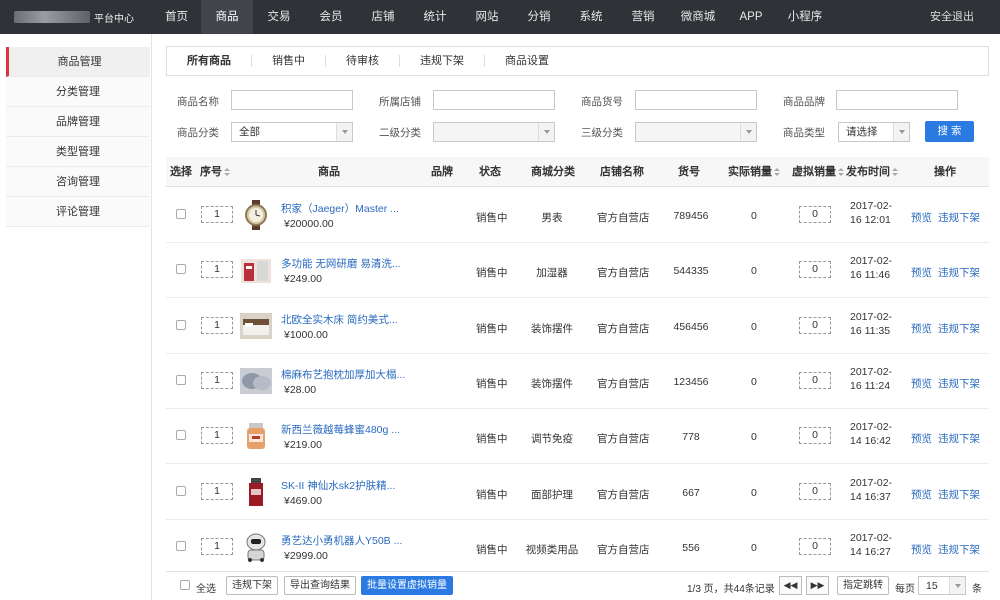 This screenshot has height=600, width=1000. I want to click on chevron-down-icon, so click(957, 585).